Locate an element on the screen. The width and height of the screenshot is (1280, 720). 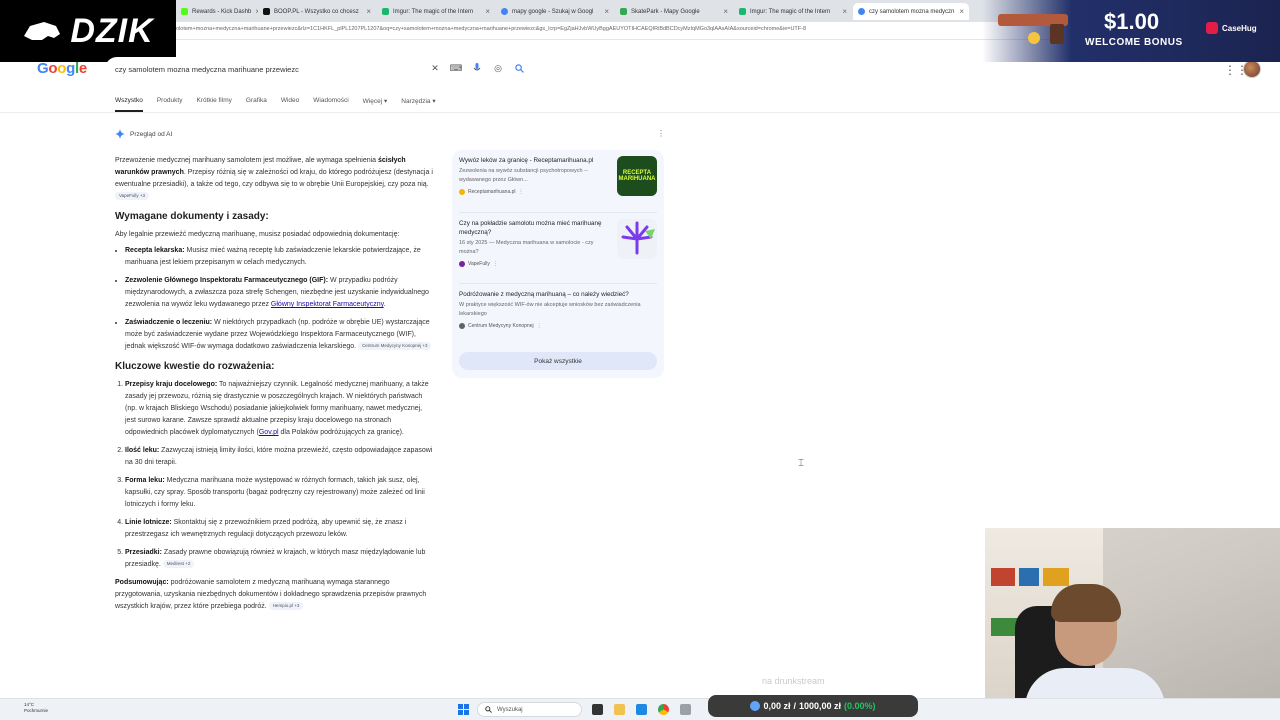
source-chip: VapeFully +3 is located at coordinates (132, 196).